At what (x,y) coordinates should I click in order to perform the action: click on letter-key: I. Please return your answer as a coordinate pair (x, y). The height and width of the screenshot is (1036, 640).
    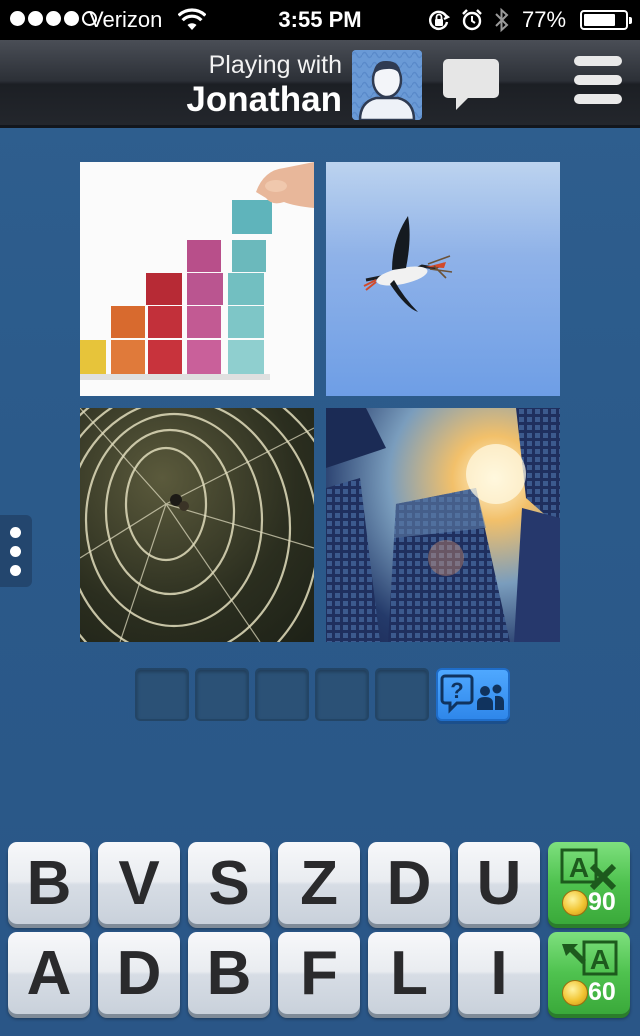
    Looking at the image, I should click on (499, 973).